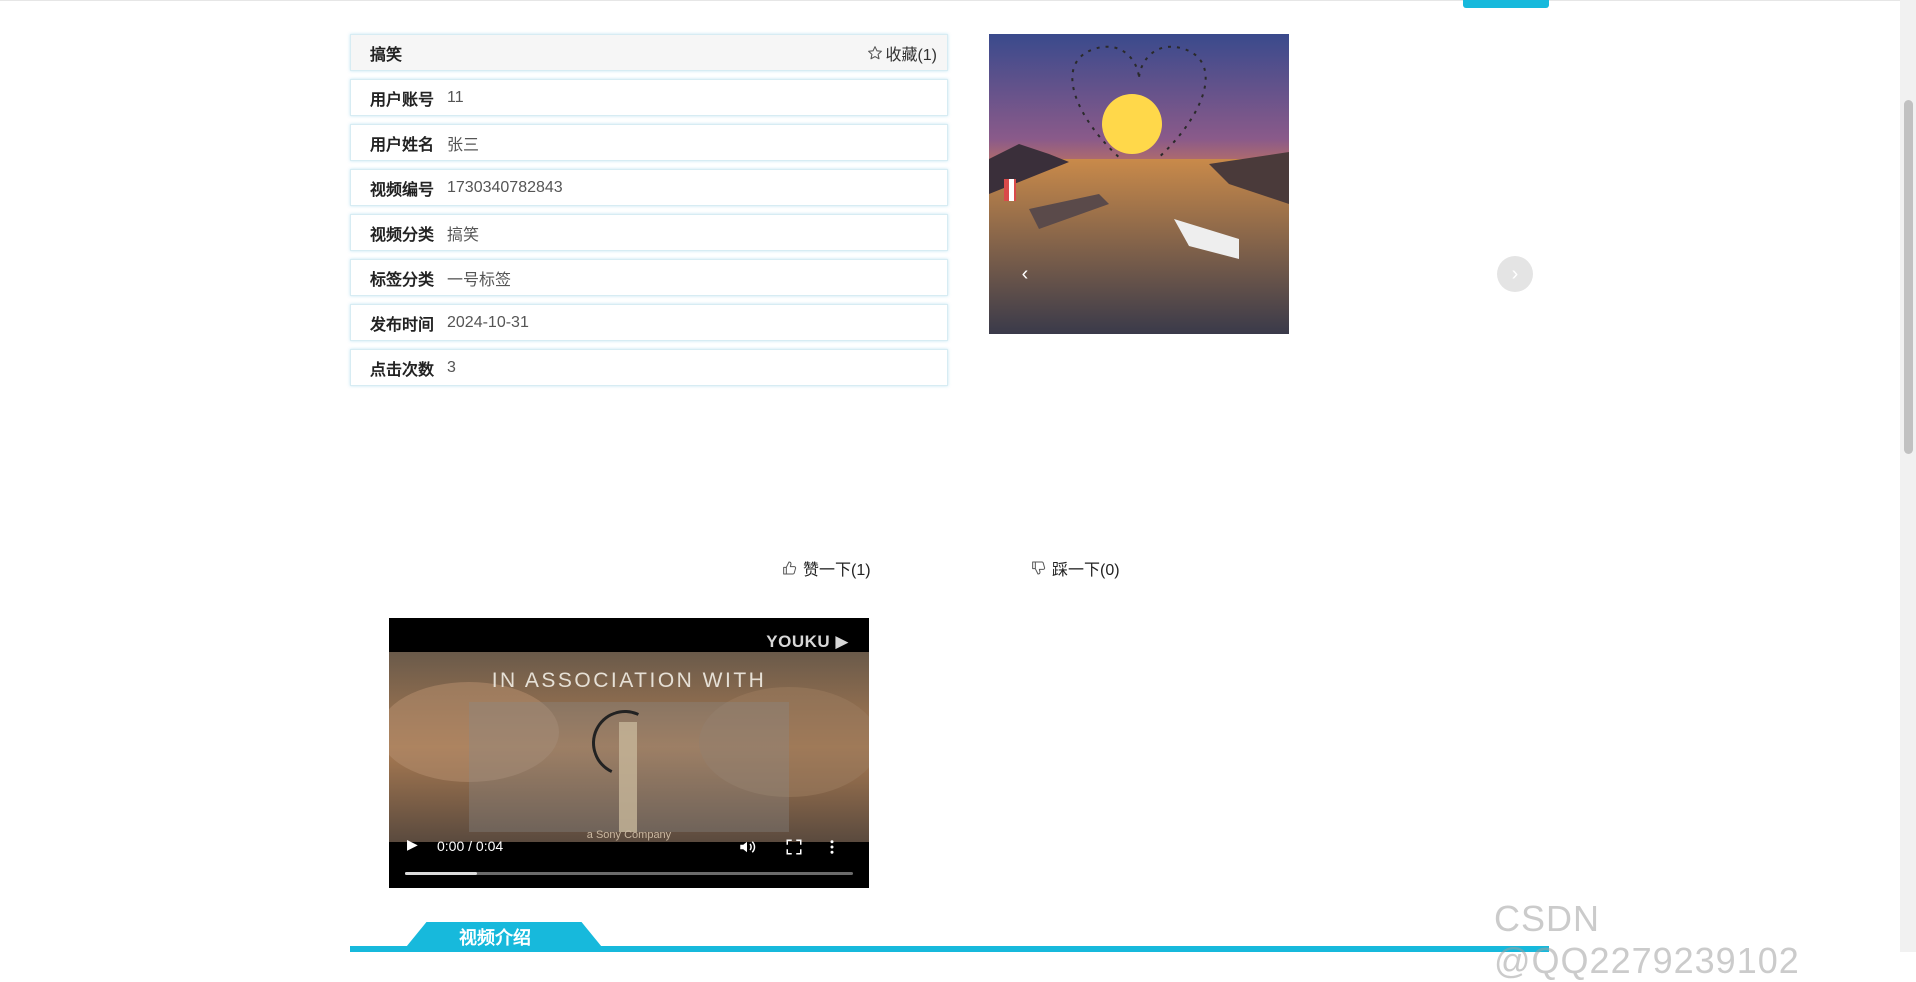 The height and width of the screenshot is (982, 1916). I want to click on intro-tab-label: 视频介绍, so click(495, 938).